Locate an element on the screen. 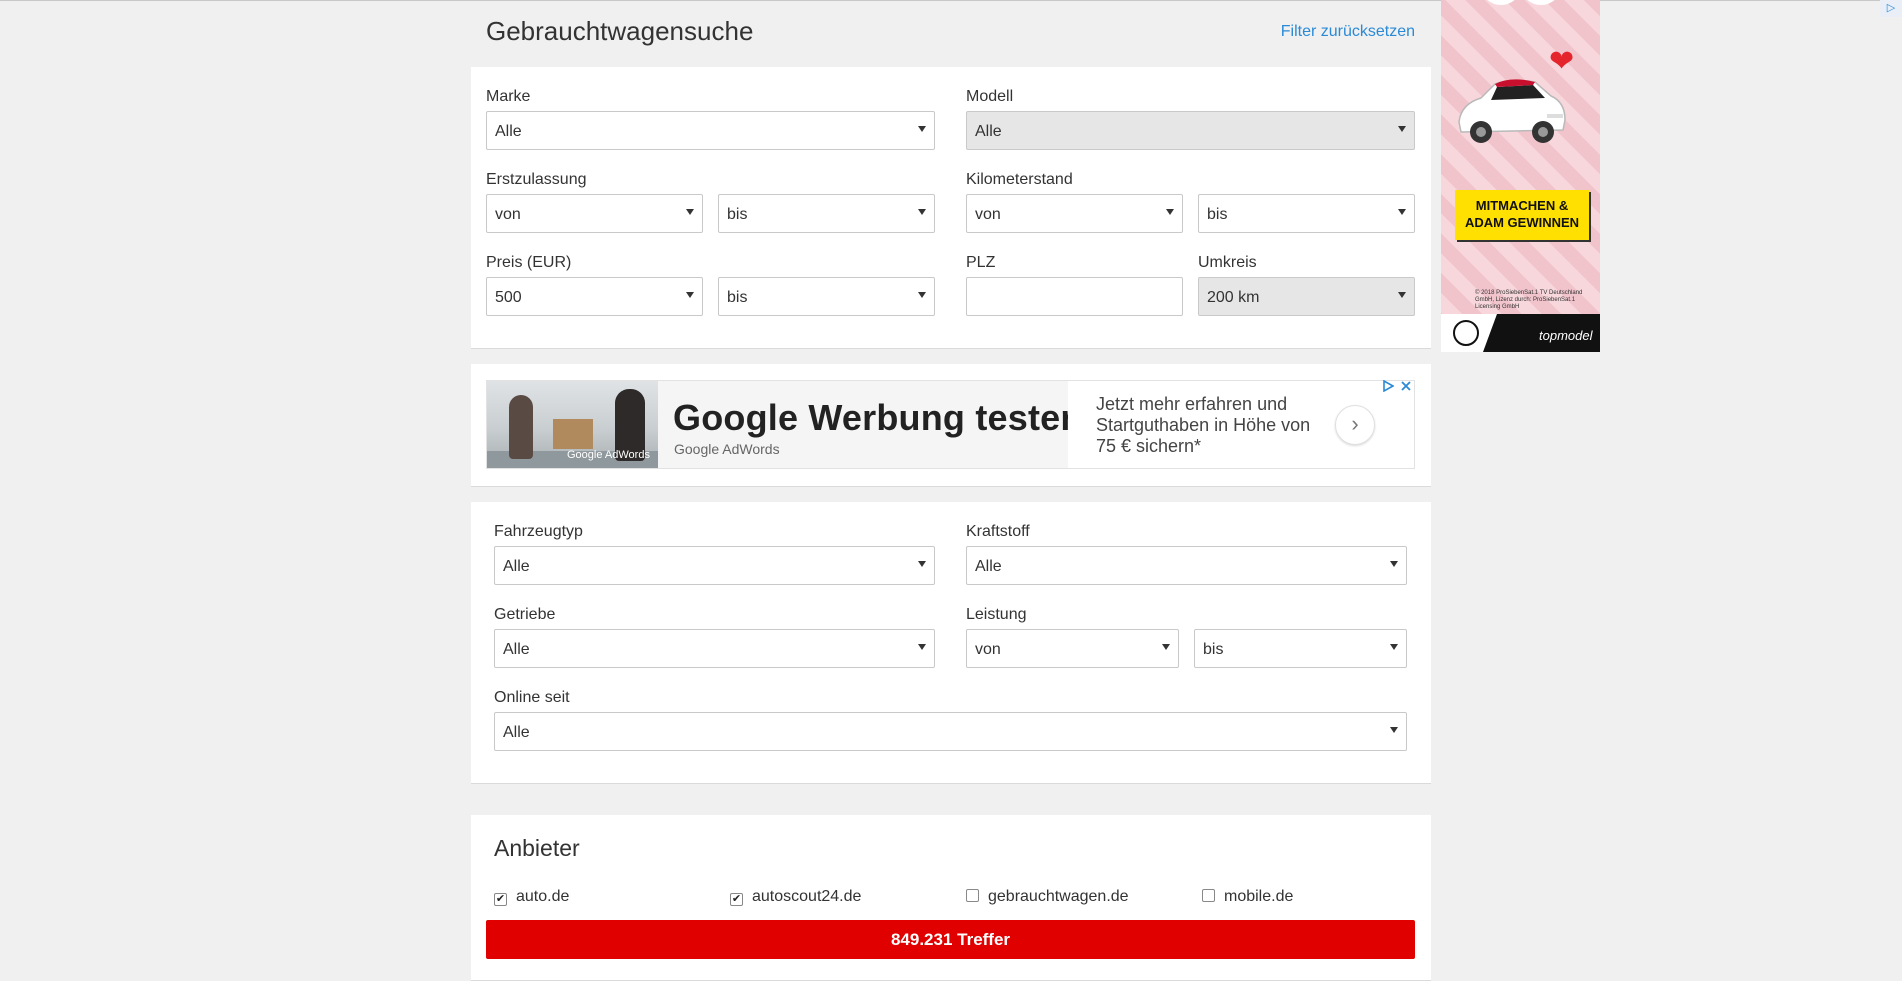  fuel-label: Kraftstoff is located at coordinates (998, 531).